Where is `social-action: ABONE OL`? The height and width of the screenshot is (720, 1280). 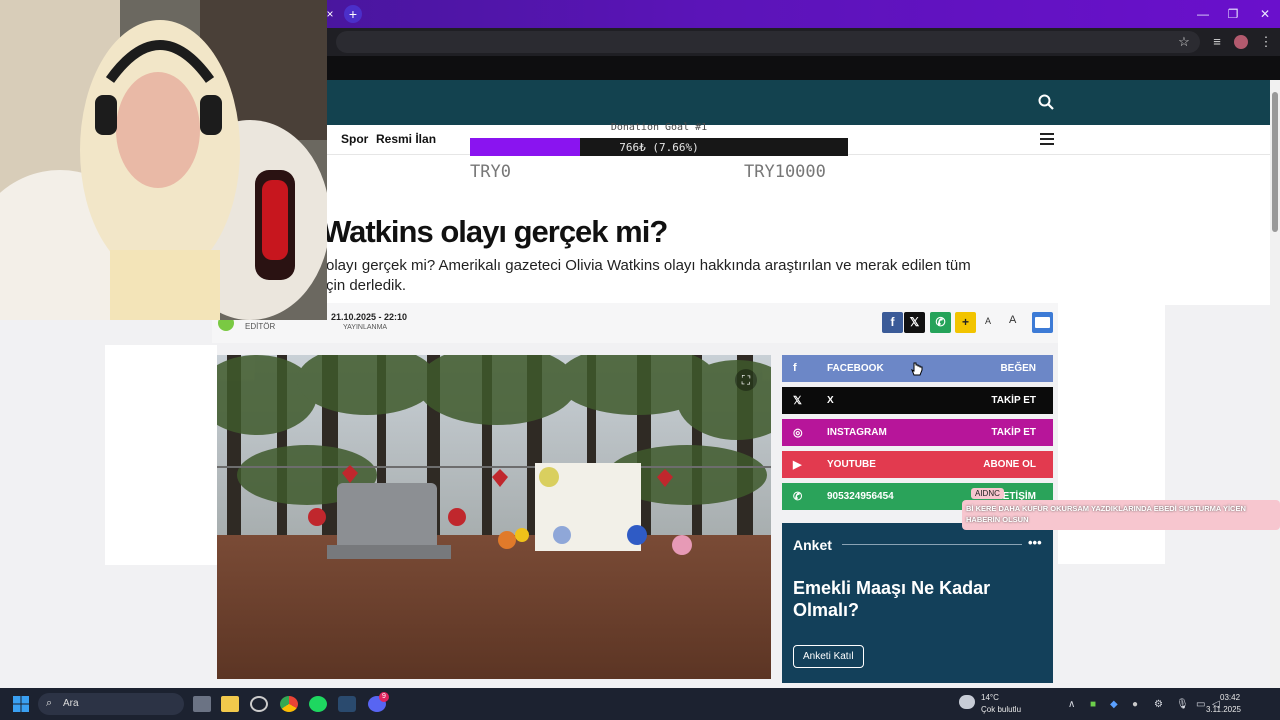 social-action: ABONE OL is located at coordinates (1009, 464).